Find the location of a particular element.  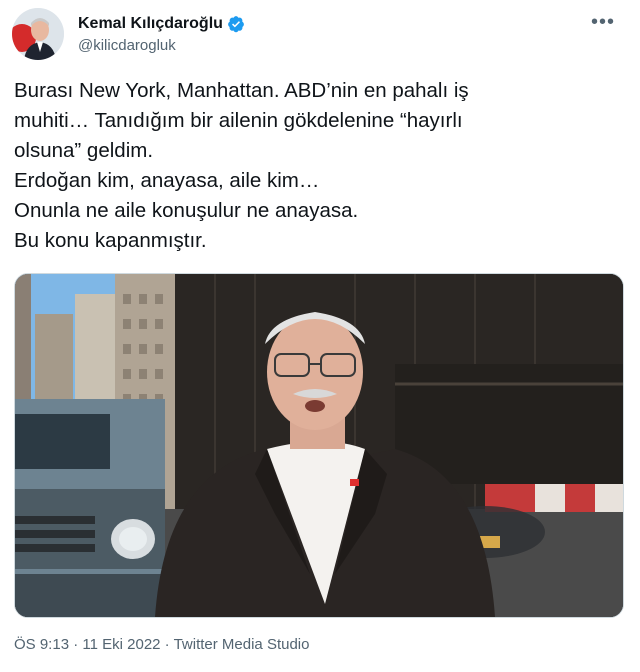

verified-badge-icon is located at coordinates (236, 24).